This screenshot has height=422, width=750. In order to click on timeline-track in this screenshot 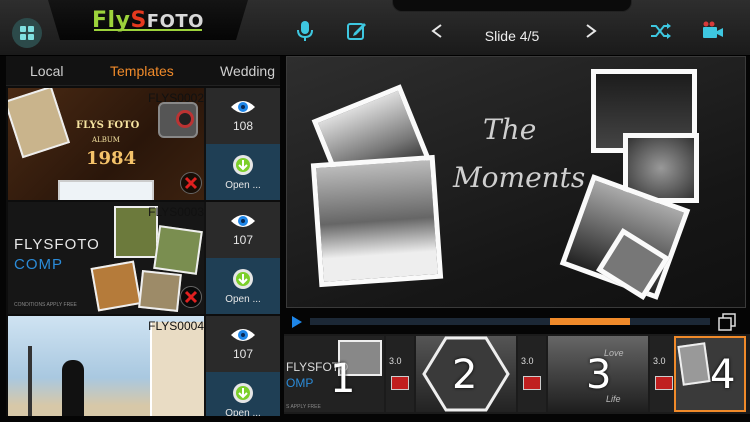, I will do `click(510, 321)`.